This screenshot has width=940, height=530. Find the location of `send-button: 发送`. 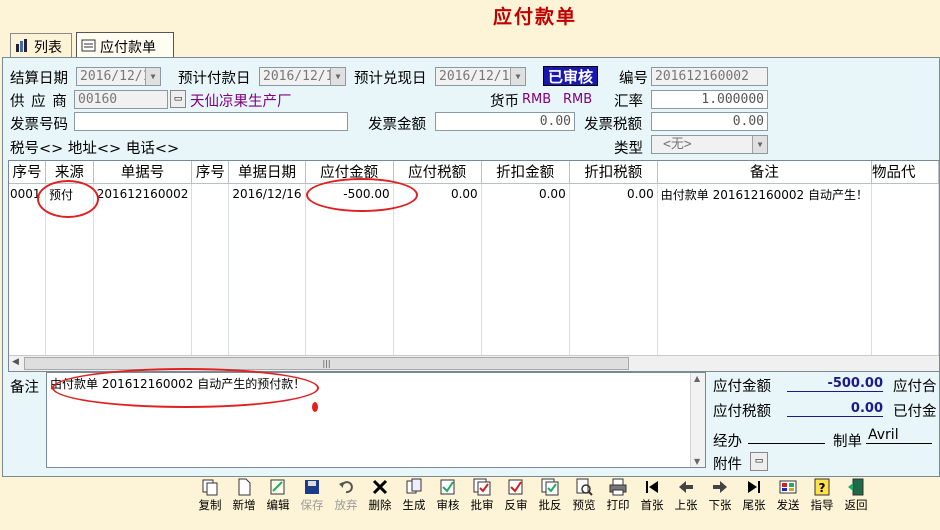

send-button: 发送 is located at coordinates (788, 496).